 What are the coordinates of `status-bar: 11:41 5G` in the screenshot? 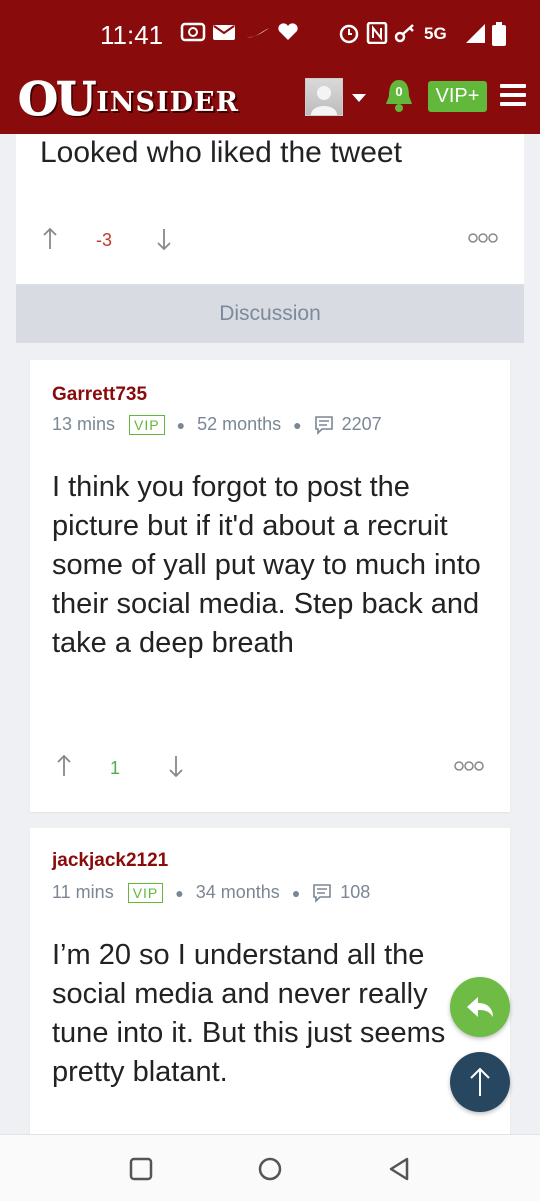 It's located at (270, 31).